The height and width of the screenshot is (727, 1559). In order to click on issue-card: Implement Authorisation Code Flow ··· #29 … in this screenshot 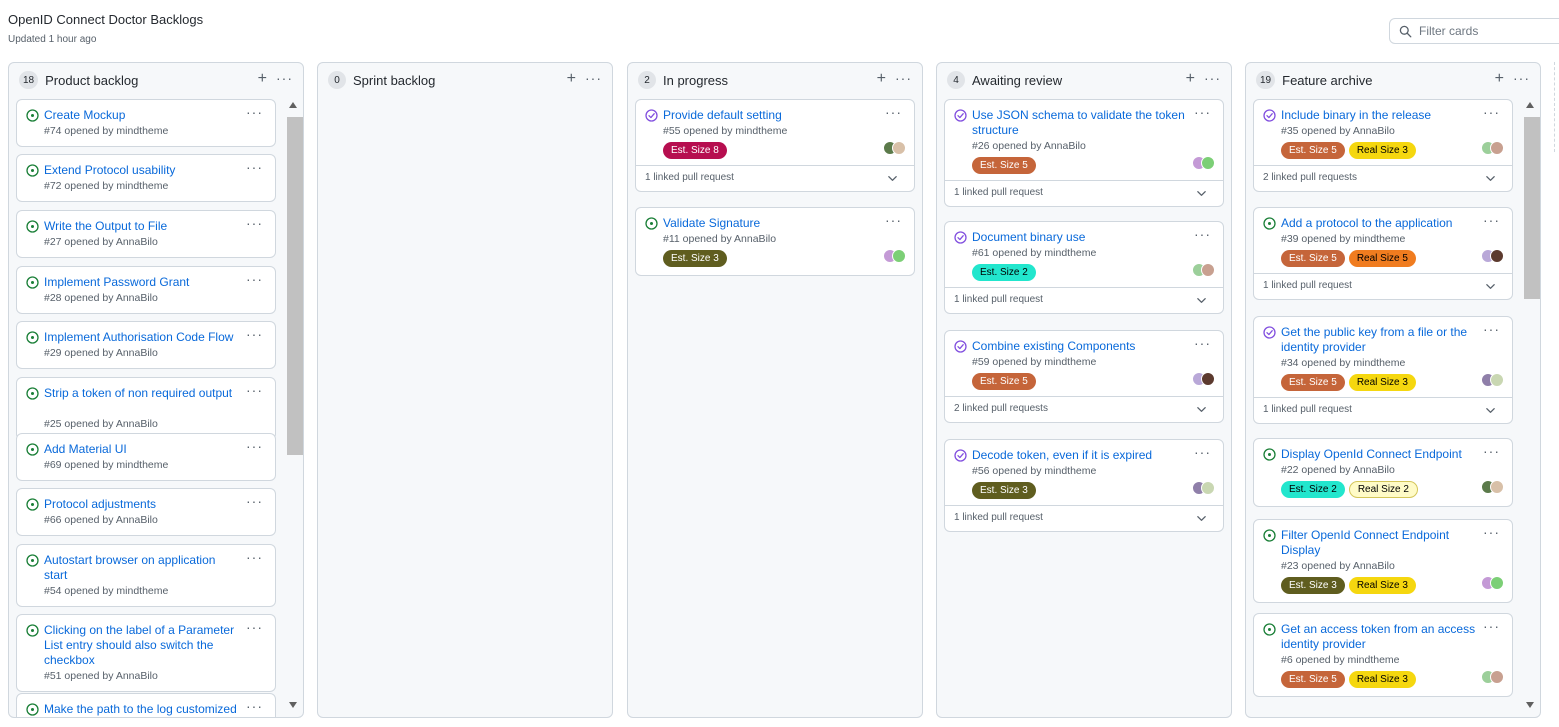, I will do `click(146, 345)`.